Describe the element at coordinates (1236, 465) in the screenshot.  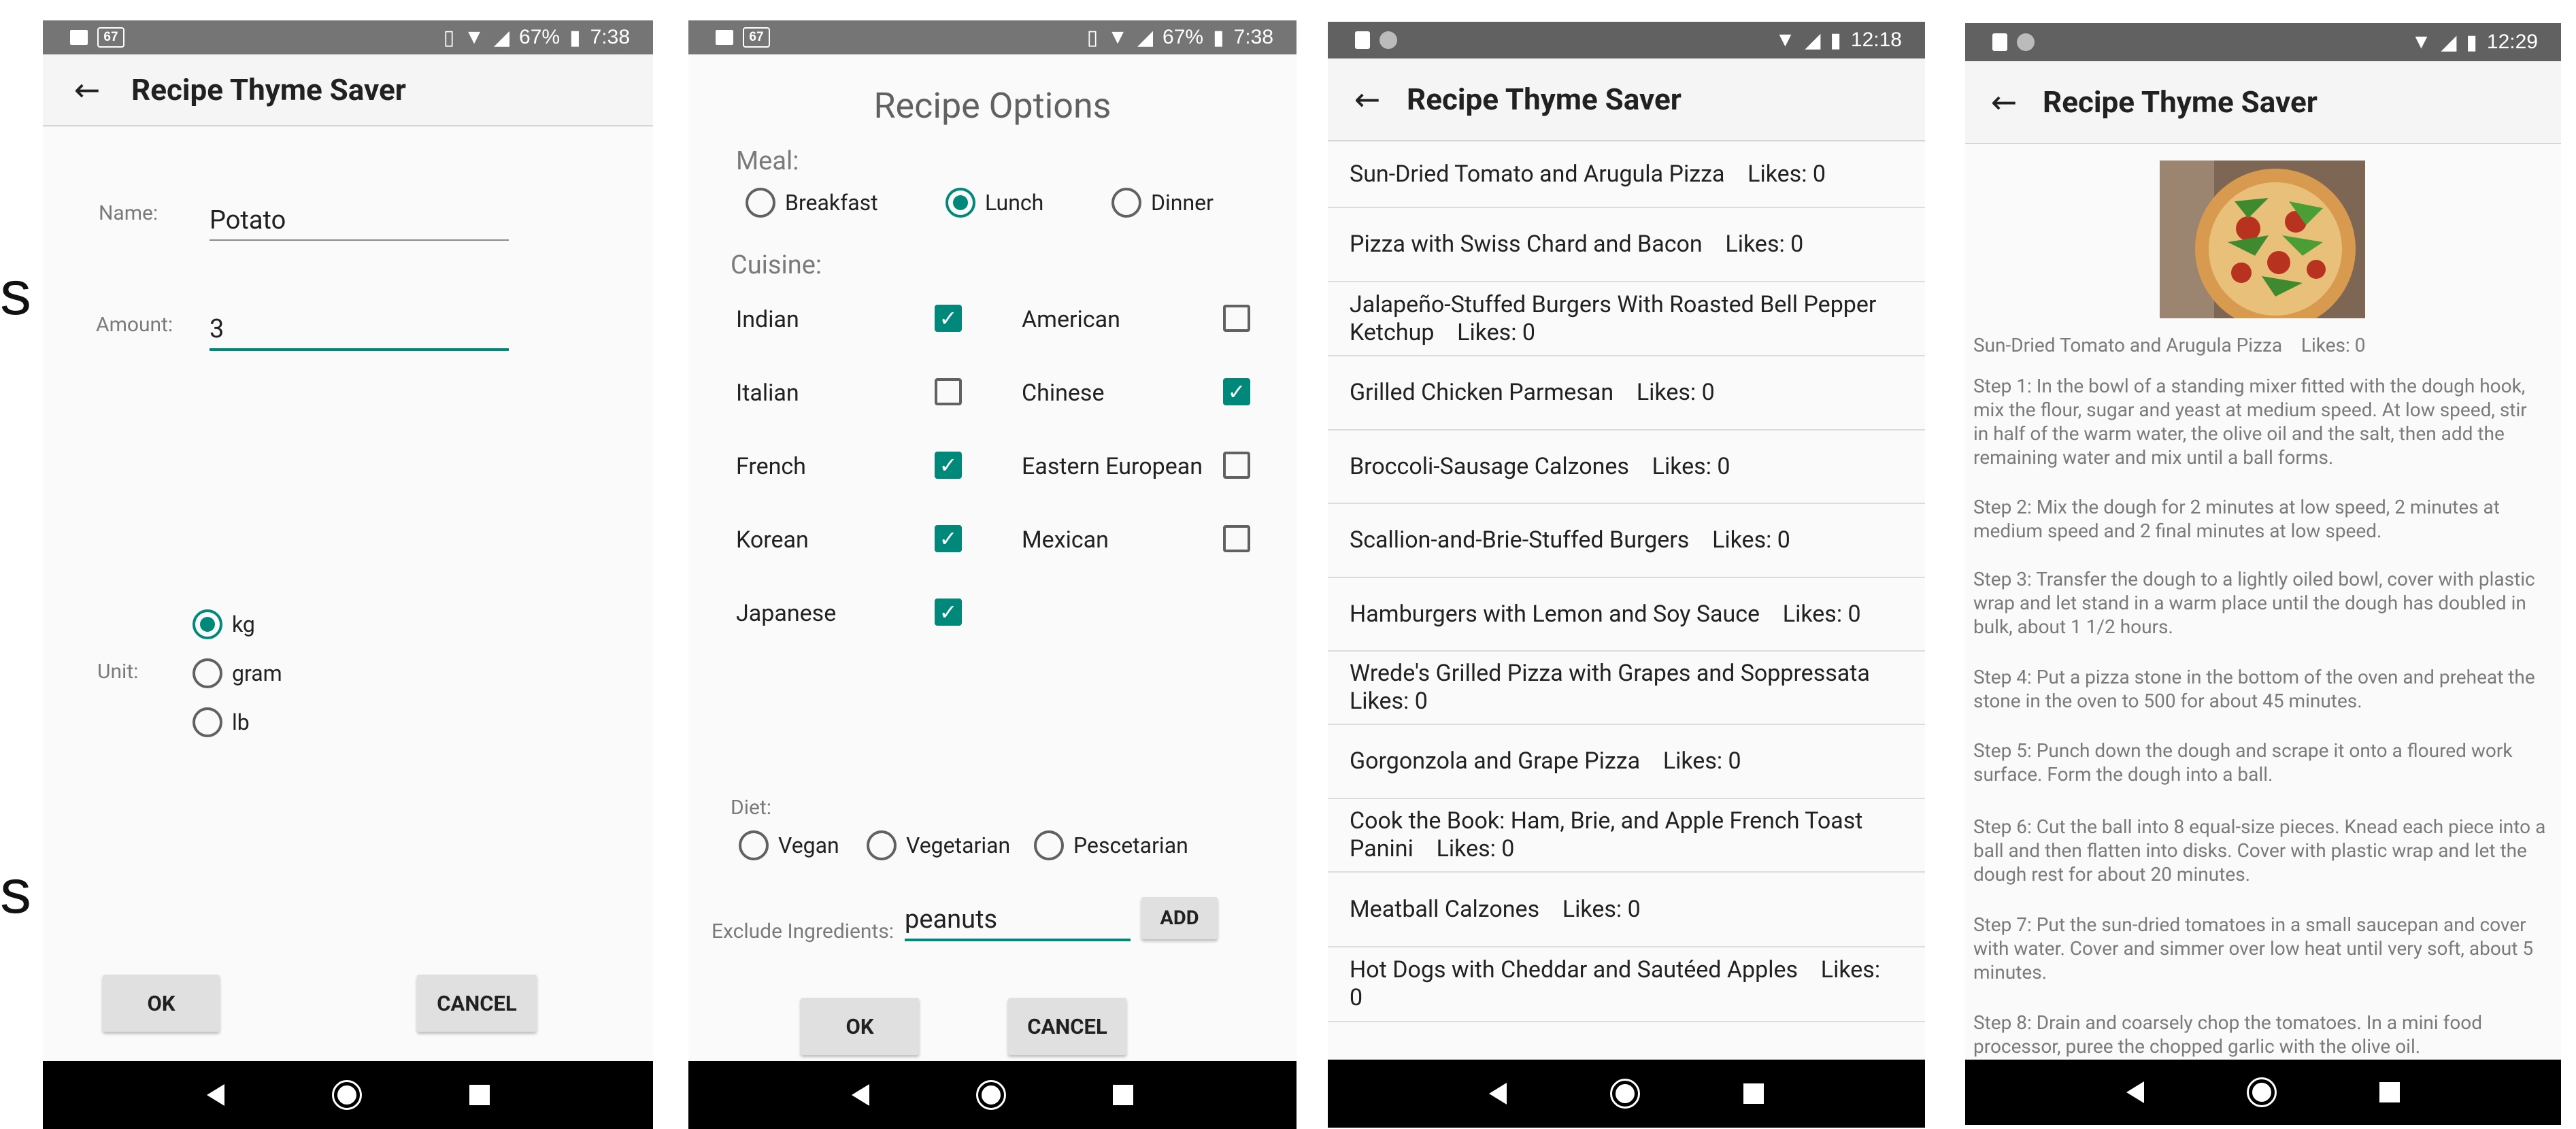
I see `cuisine-checkbox-eastern-european` at that location.